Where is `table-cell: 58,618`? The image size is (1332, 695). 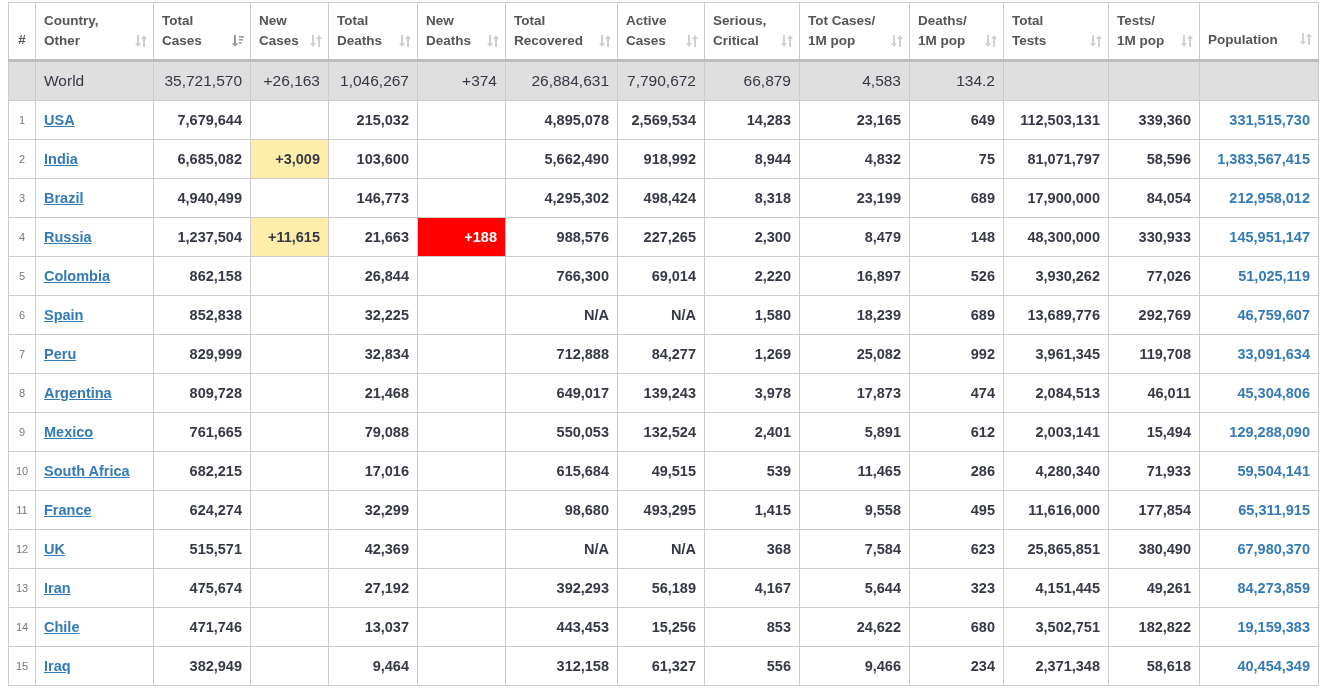
table-cell: 58,618 is located at coordinates (1154, 666).